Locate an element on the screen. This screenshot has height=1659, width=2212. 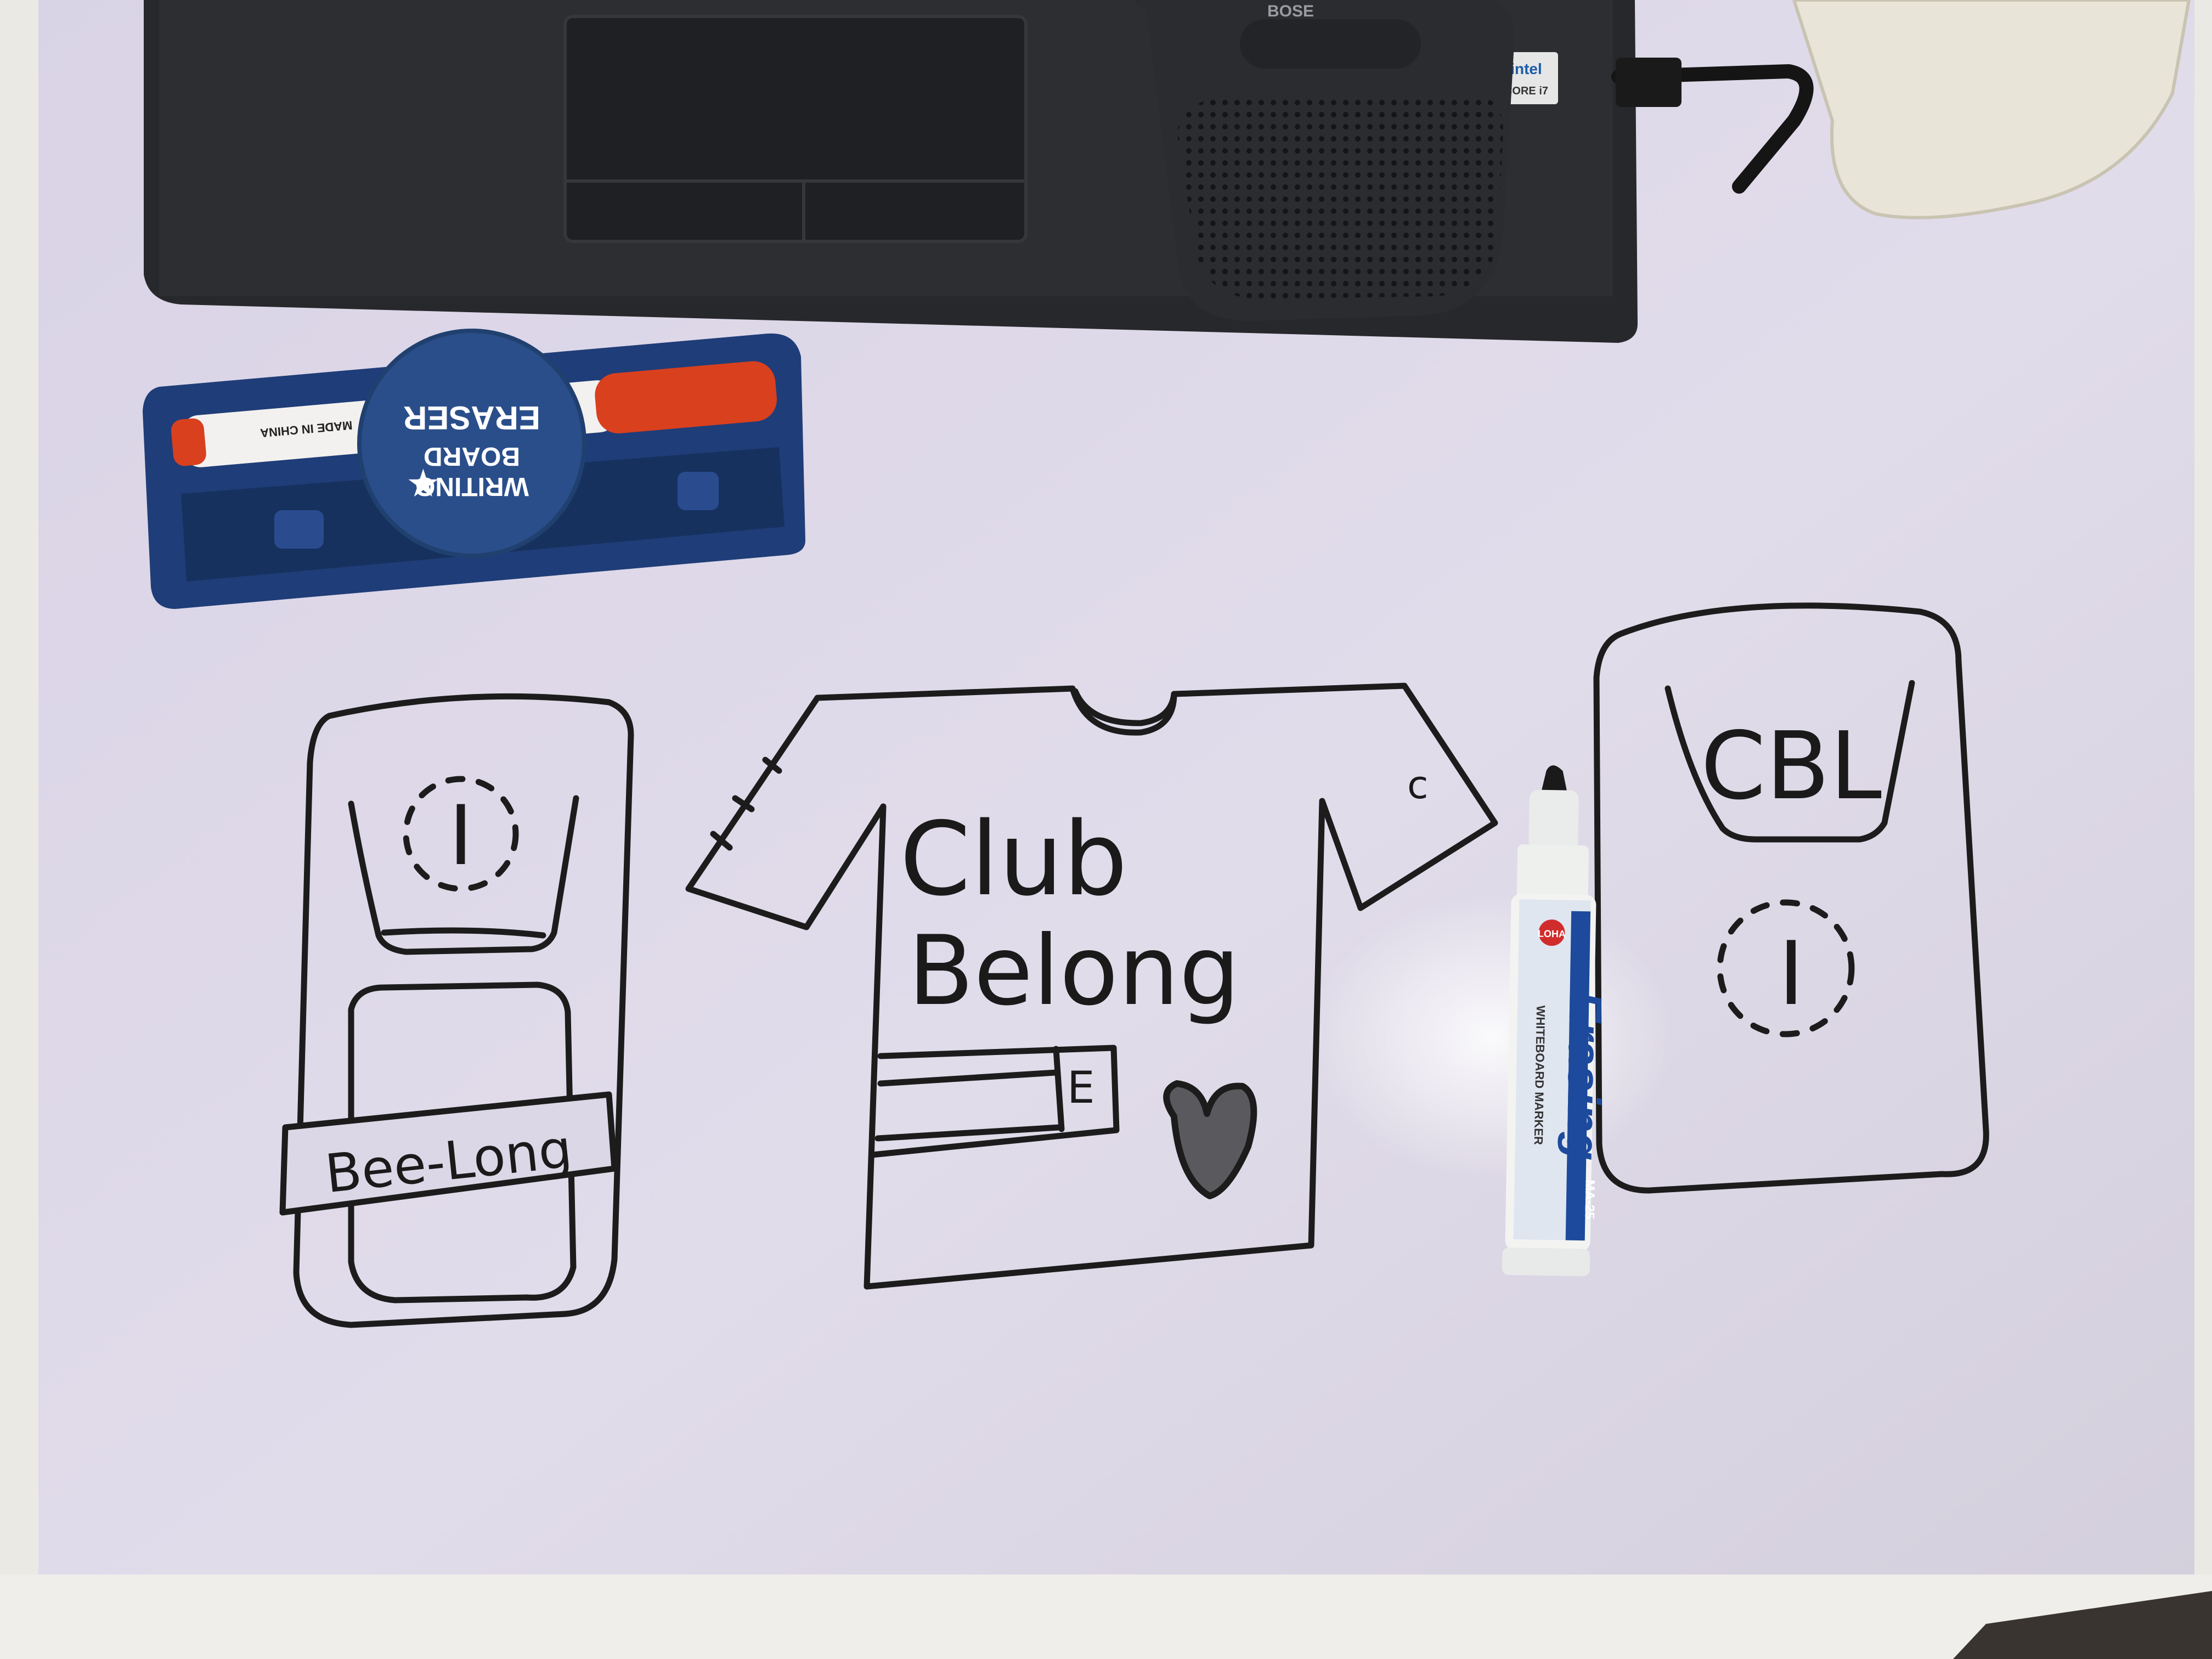
trackpad is located at coordinates (795, 129).